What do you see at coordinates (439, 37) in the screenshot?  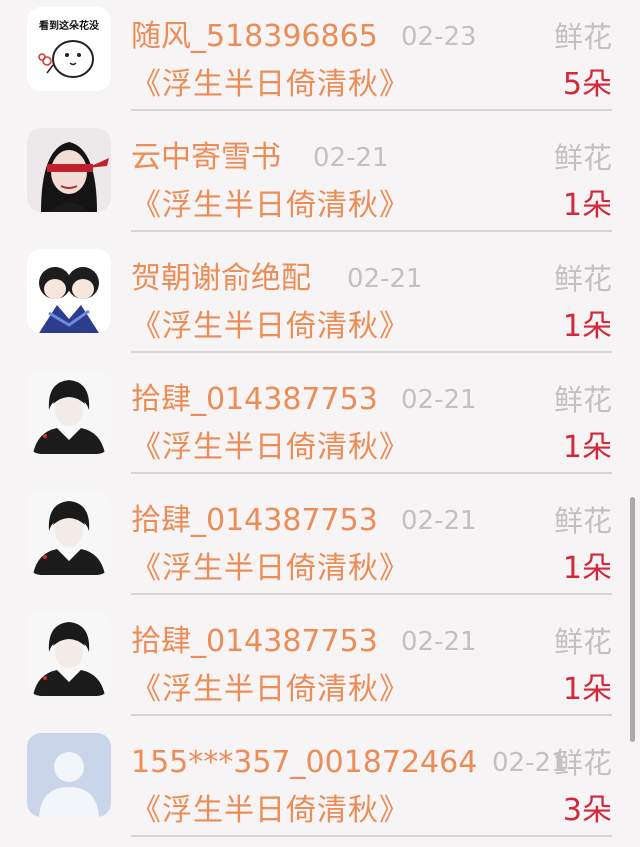 I see `gift-date: 02-23` at bounding box center [439, 37].